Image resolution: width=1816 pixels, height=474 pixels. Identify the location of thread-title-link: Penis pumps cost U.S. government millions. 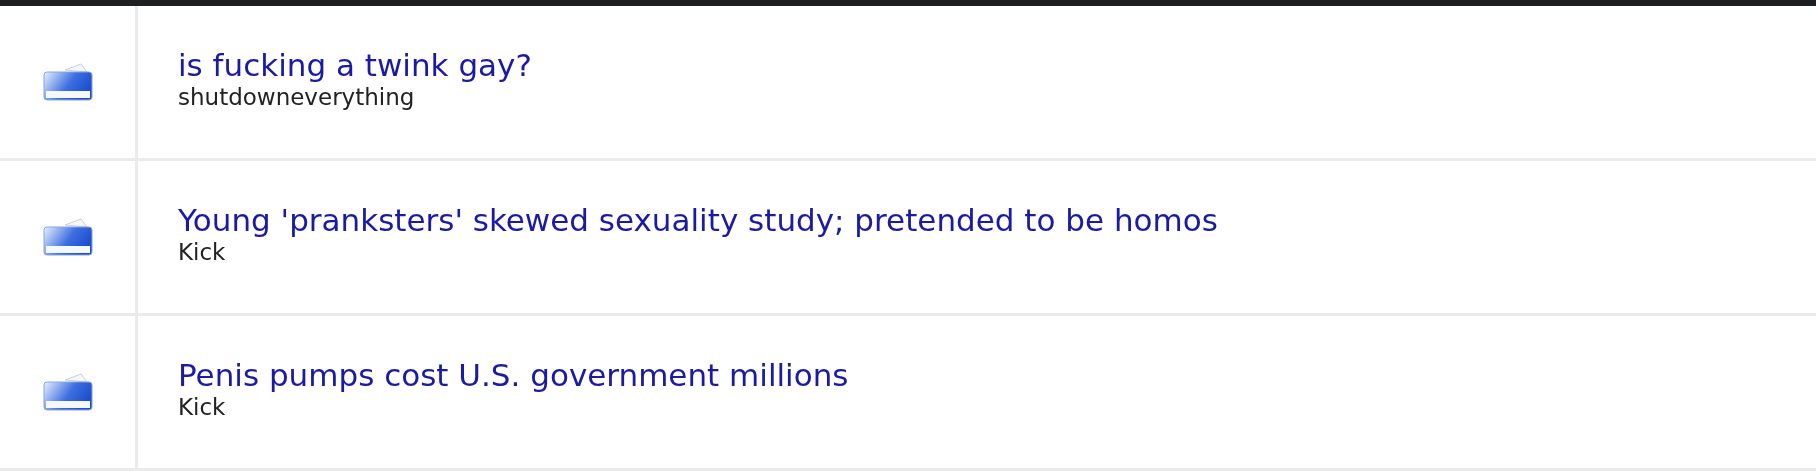
(513, 375).